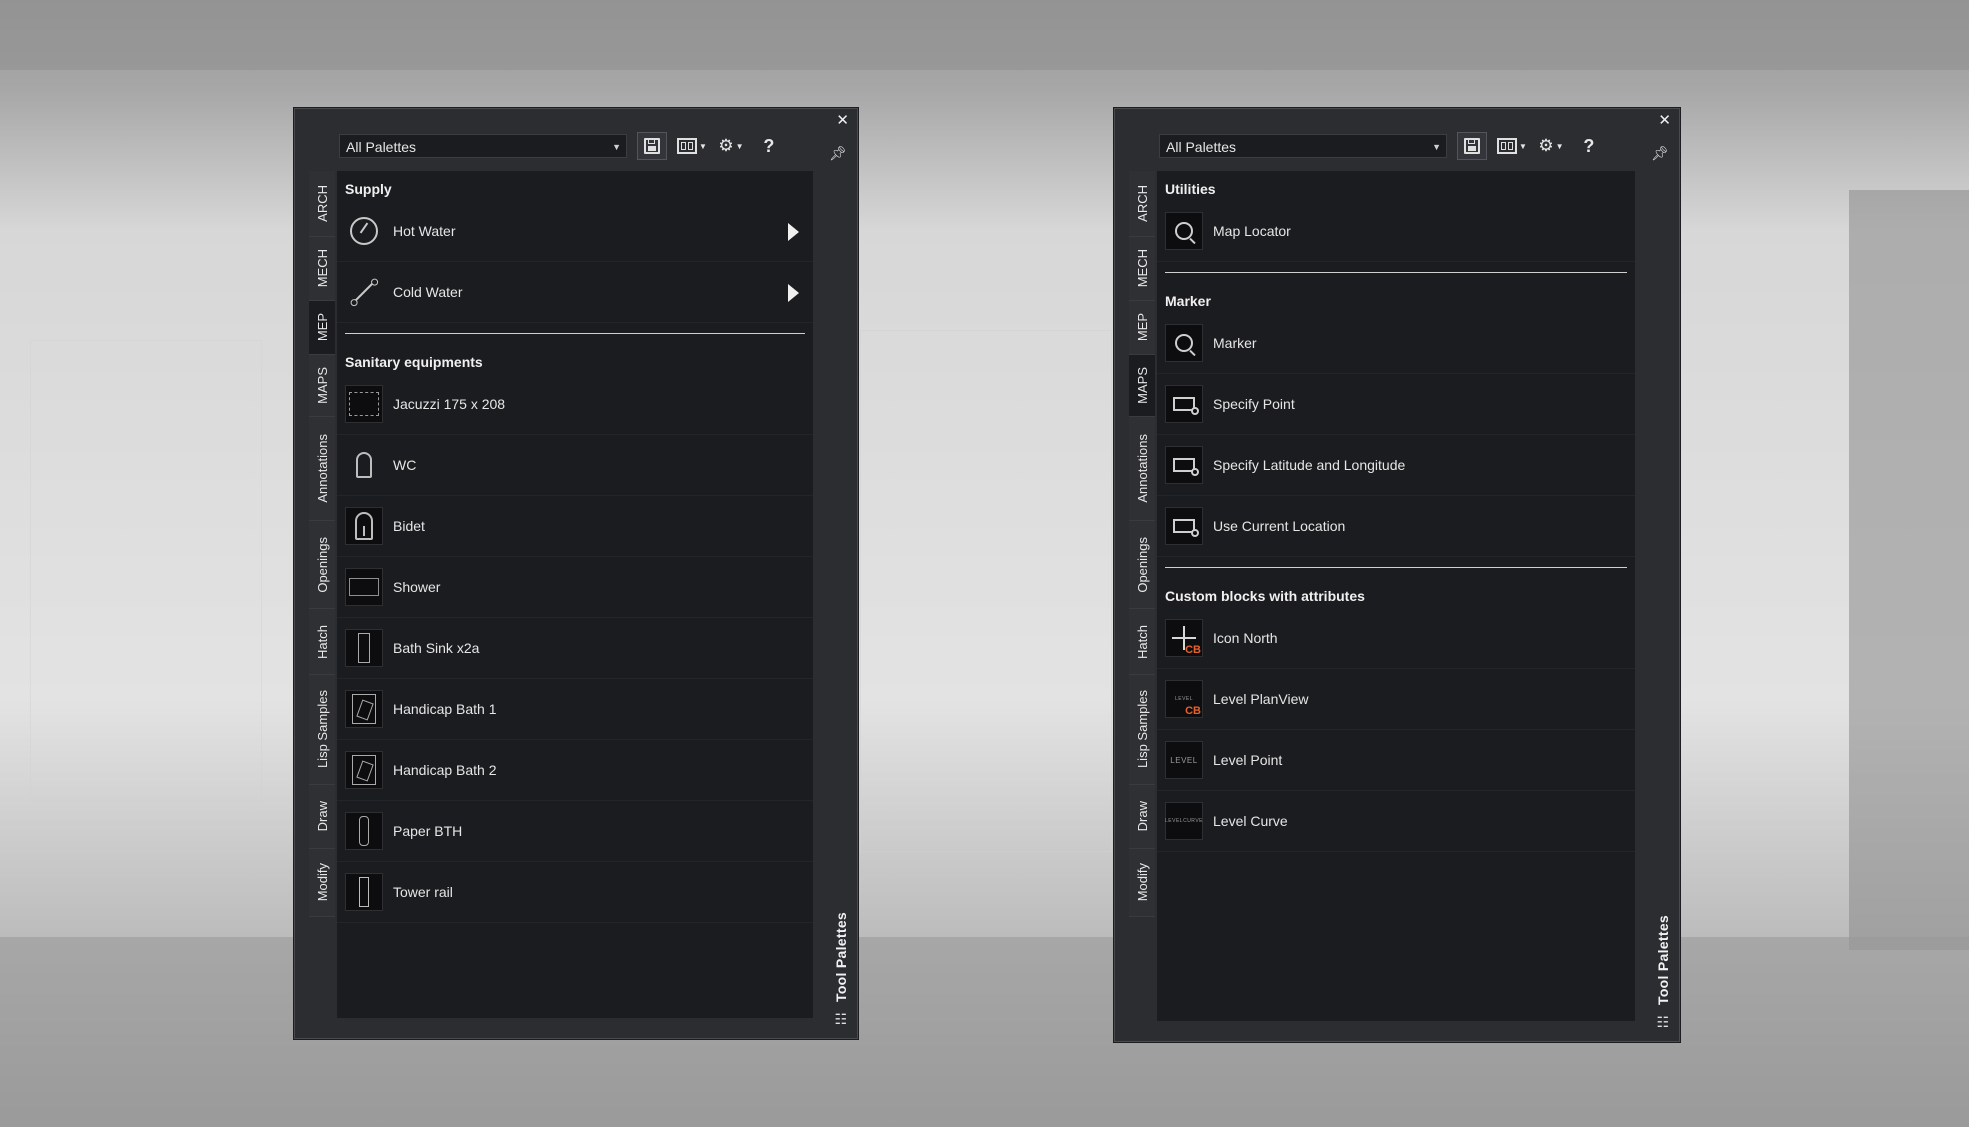 Image resolution: width=1969 pixels, height=1127 pixels. What do you see at coordinates (1396, 231) in the screenshot?
I see `tool-map-locator: Map Locator` at bounding box center [1396, 231].